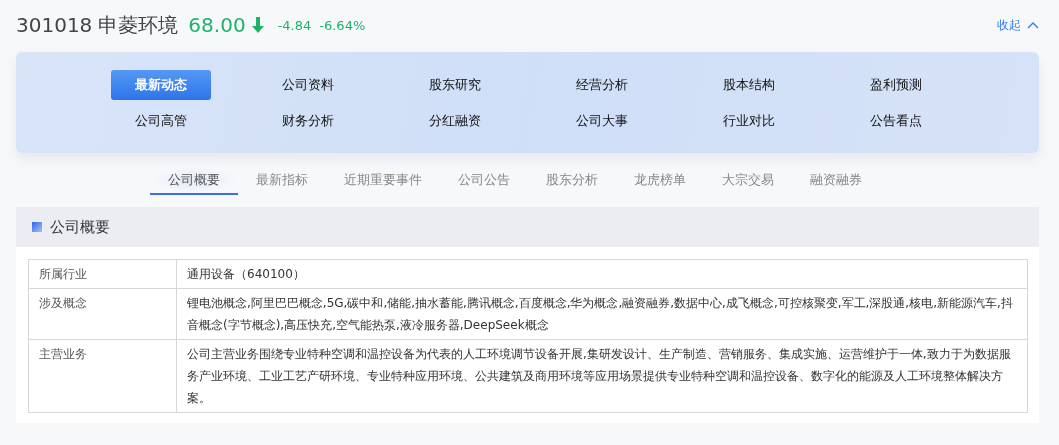  Describe the element at coordinates (281, 181) in the screenshot. I see `tab: 最新指标` at that location.